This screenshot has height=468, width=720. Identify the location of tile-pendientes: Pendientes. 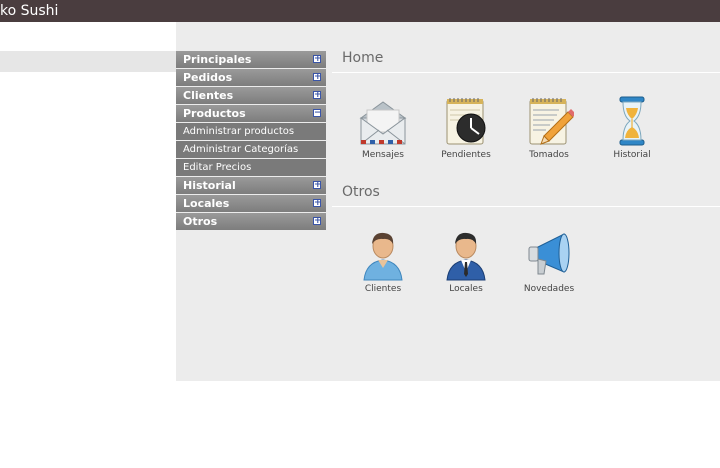
(466, 127).